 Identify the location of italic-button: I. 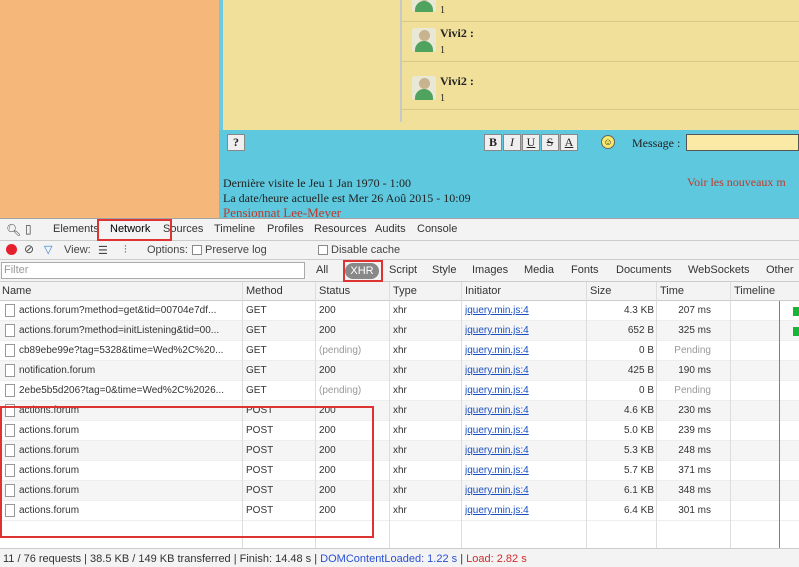
(512, 142).